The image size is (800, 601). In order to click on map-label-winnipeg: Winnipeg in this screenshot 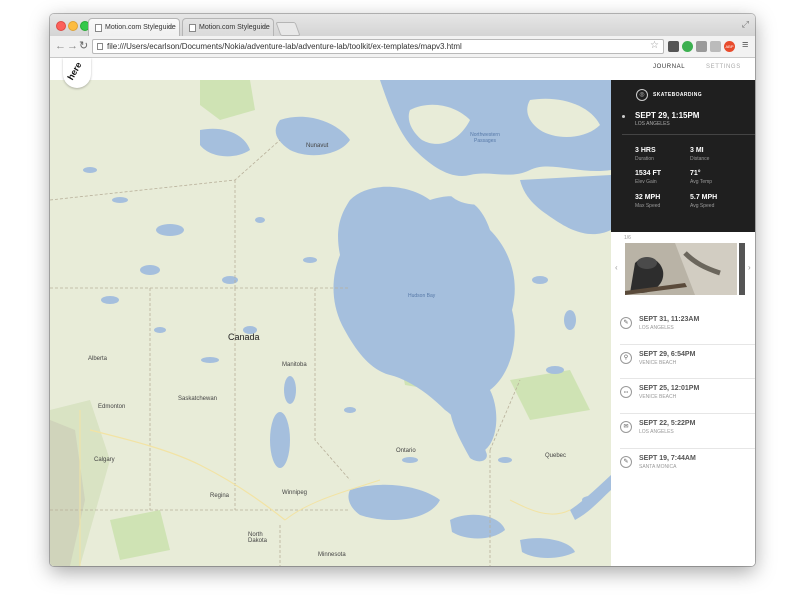, I will do `click(295, 493)`.